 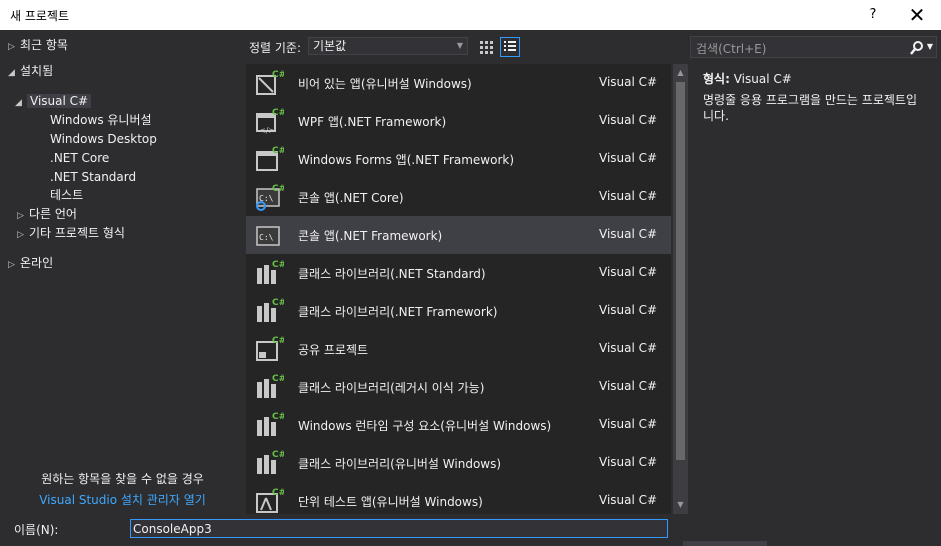 I want to click on grid-view-icon, so click(x=486, y=47).